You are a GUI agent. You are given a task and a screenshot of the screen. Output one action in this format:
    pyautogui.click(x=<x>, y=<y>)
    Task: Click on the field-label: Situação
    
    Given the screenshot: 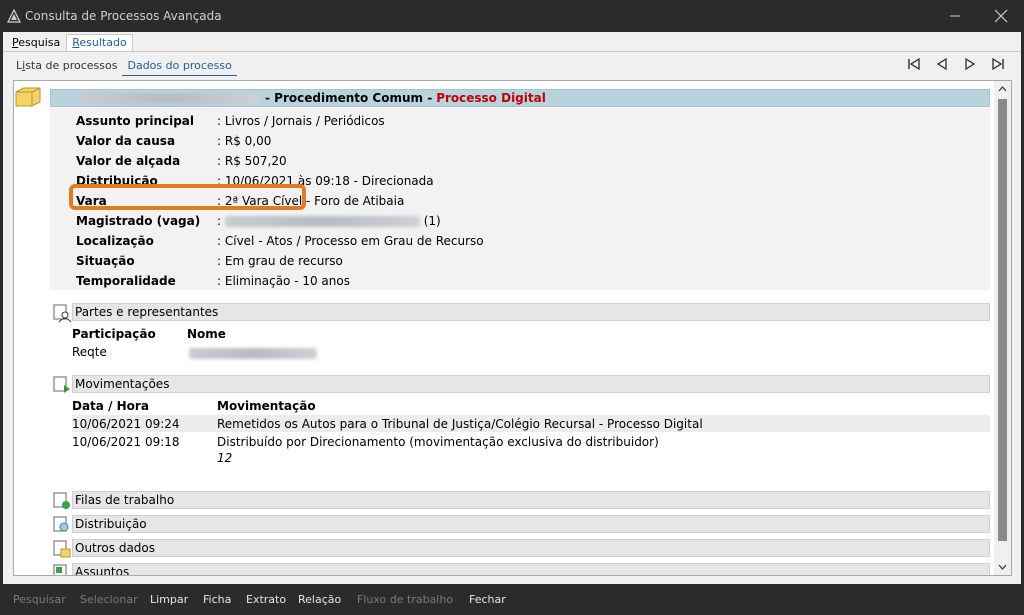 What is the action you would take?
    pyautogui.click(x=105, y=261)
    